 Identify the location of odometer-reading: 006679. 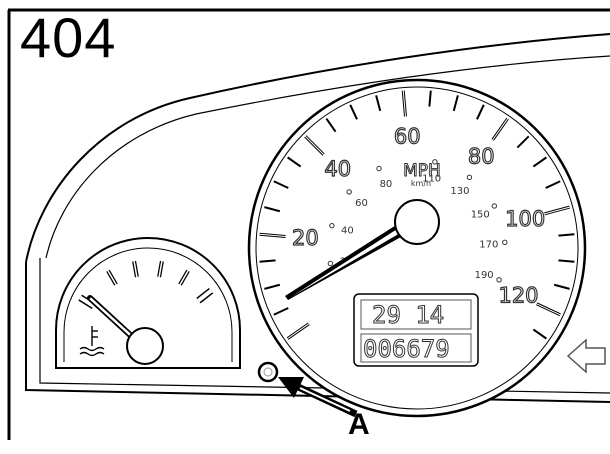
(406, 349).